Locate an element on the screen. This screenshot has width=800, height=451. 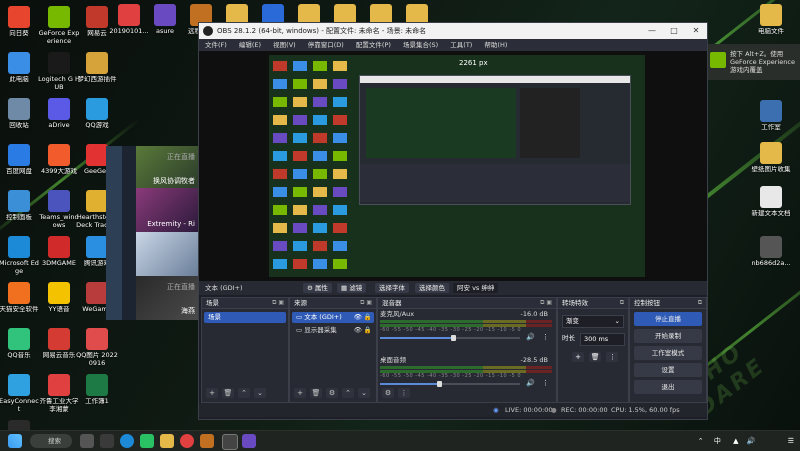
settings-button: 设置 is located at coordinates (668, 370).